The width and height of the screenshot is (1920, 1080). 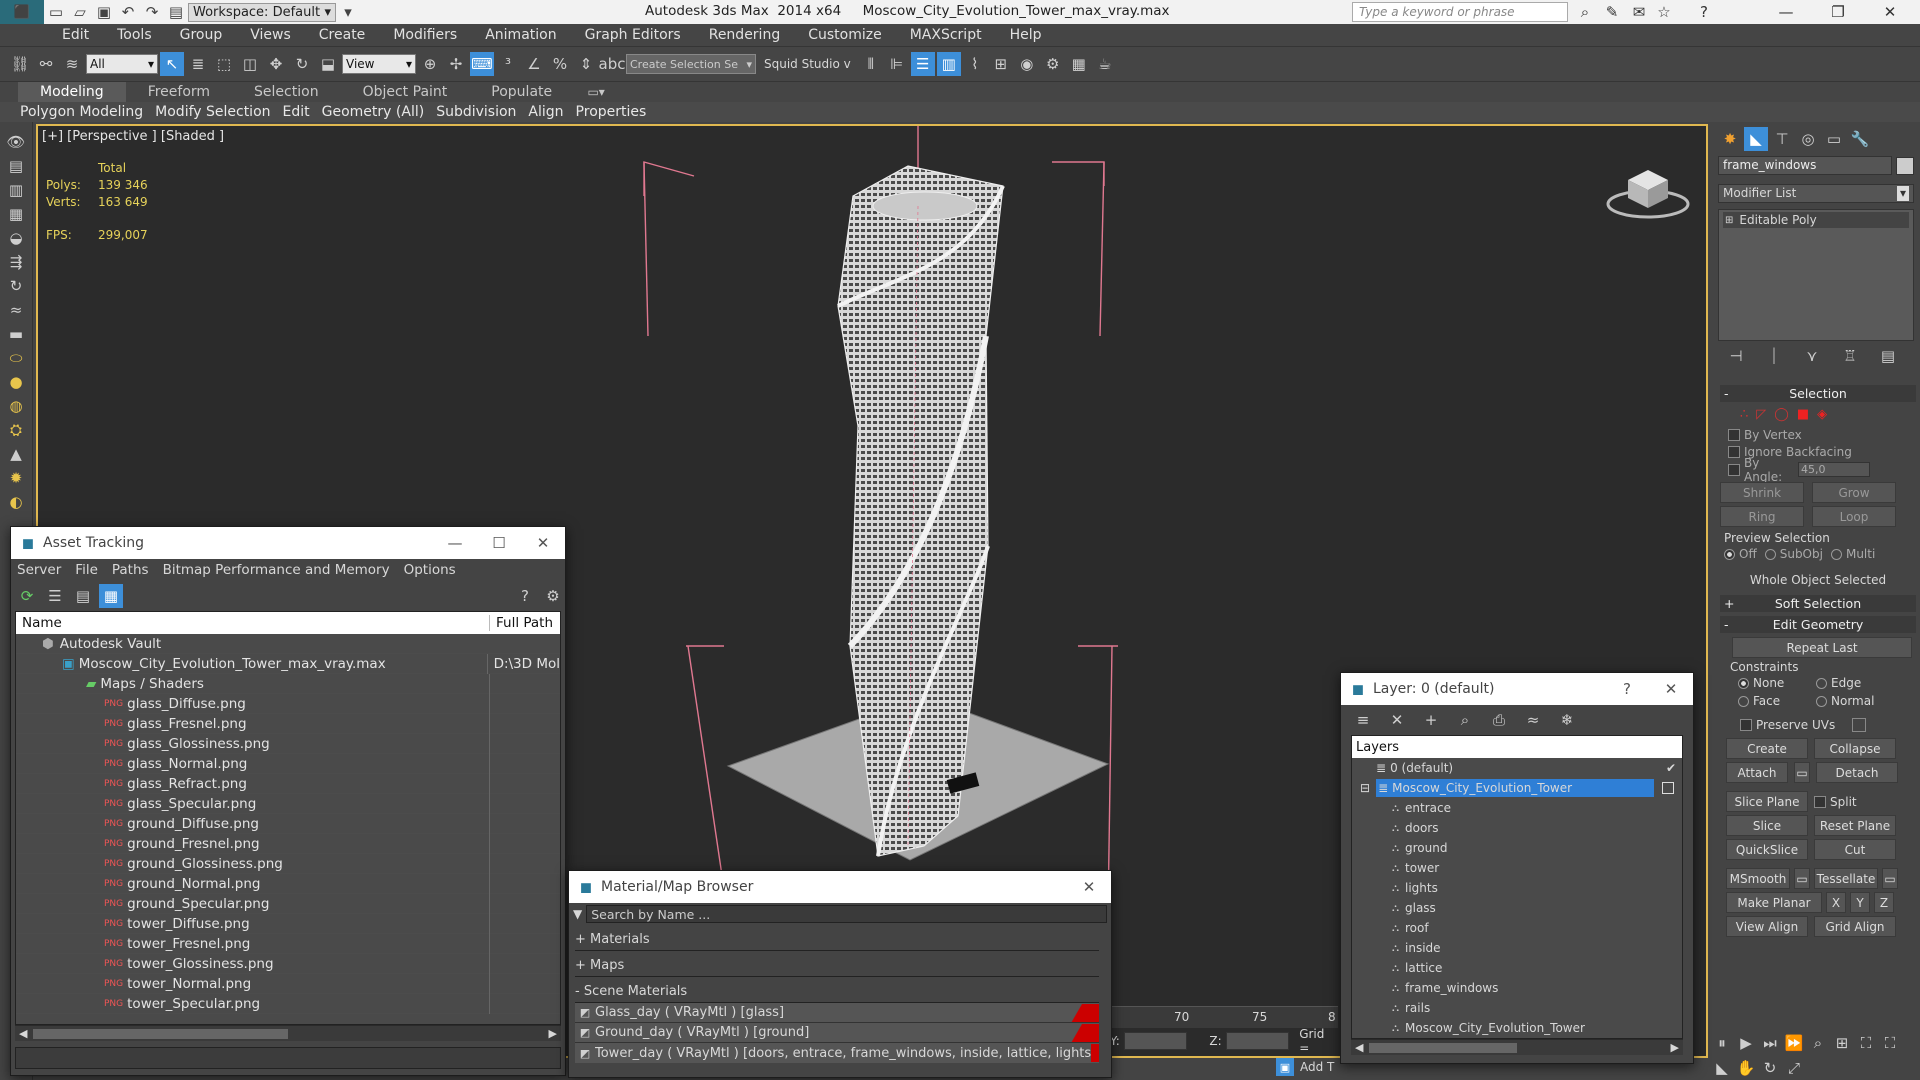 I want to click on percent-snap-icon: %, so click(x=560, y=64).